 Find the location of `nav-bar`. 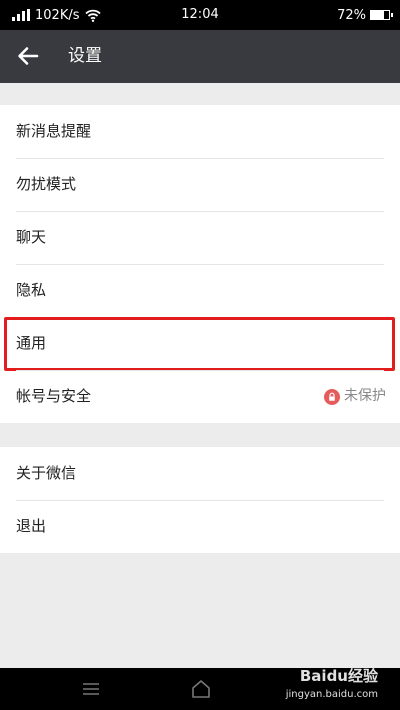

nav-bar is located at coordinates (200, 689).